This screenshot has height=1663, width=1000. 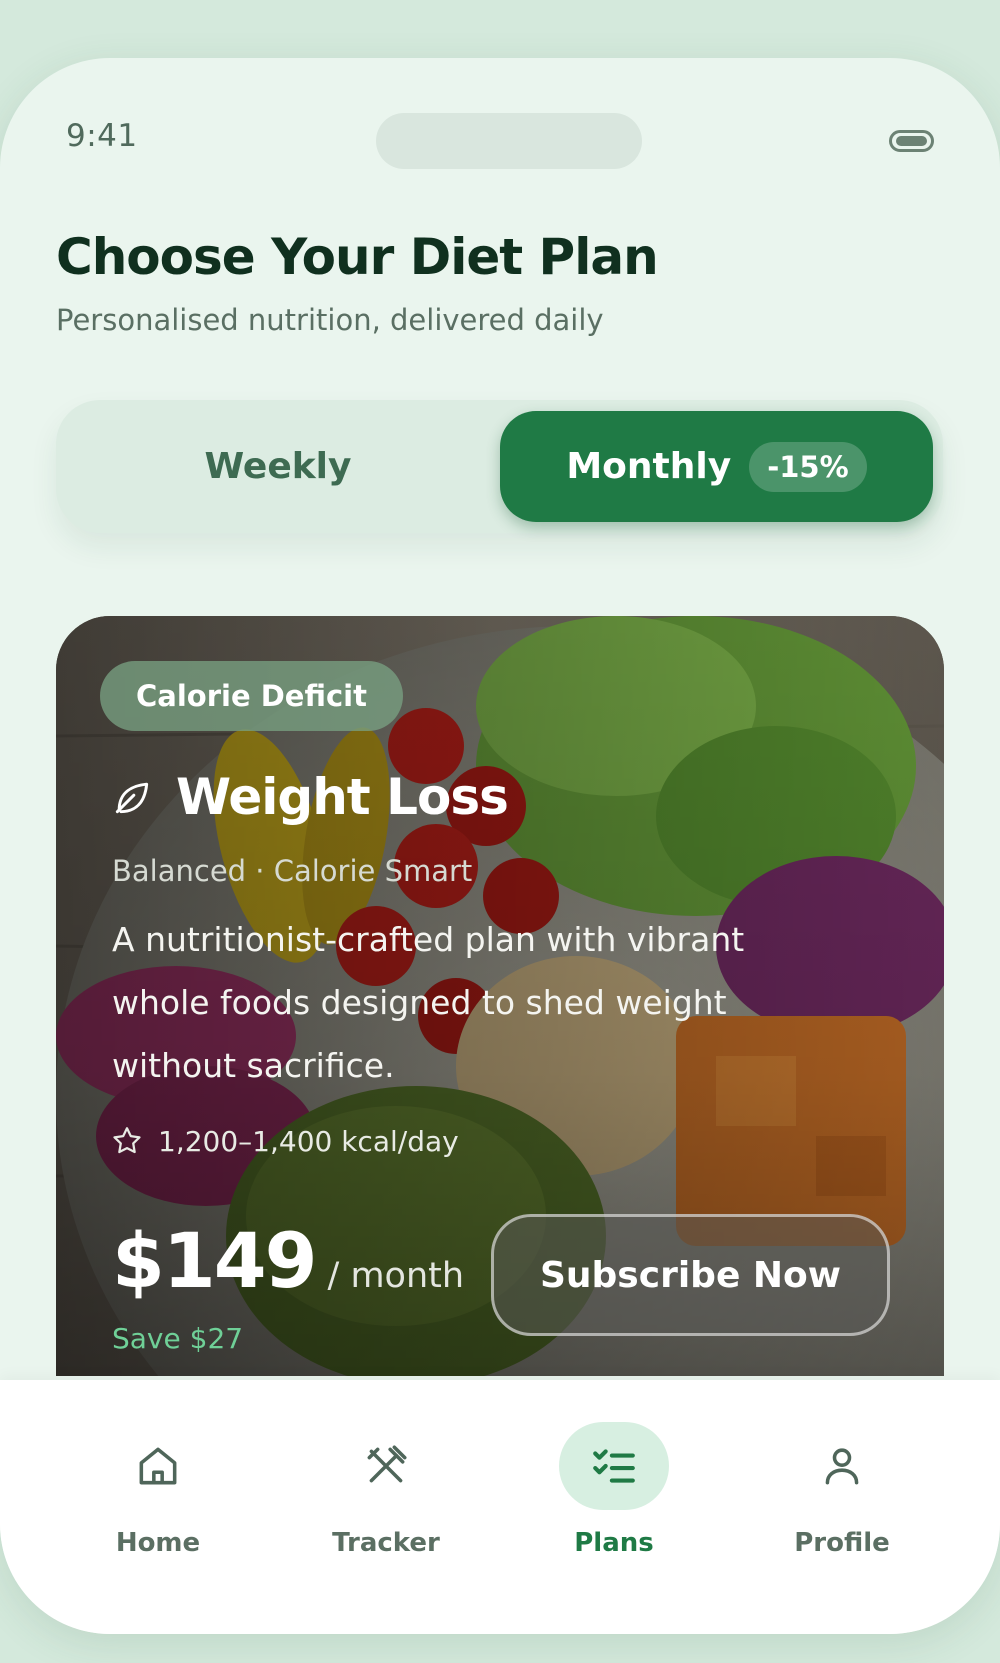 I want to click on weekly-option: Weekly, so click(x=278, y=466).